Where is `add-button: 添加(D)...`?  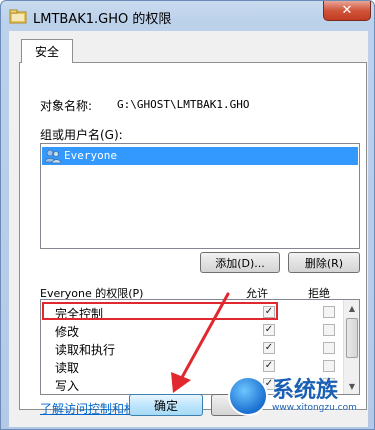 add-button: 添加(D)... is located at coordinates (240, 262).